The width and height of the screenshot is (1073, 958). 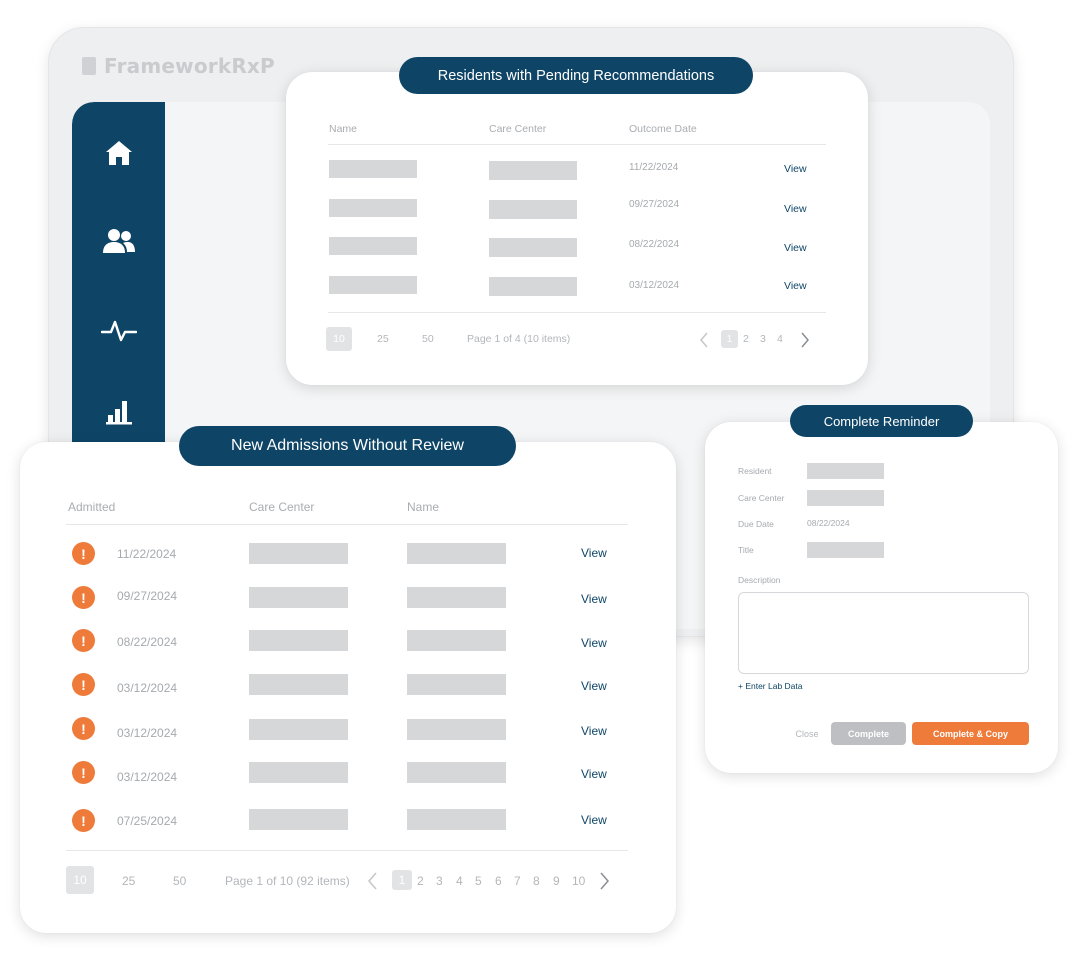 What do you see at coordinates (654, 244) in the screenshot?
I see `outcome-date: 08/22/2024` at bounding box center [654, 244].